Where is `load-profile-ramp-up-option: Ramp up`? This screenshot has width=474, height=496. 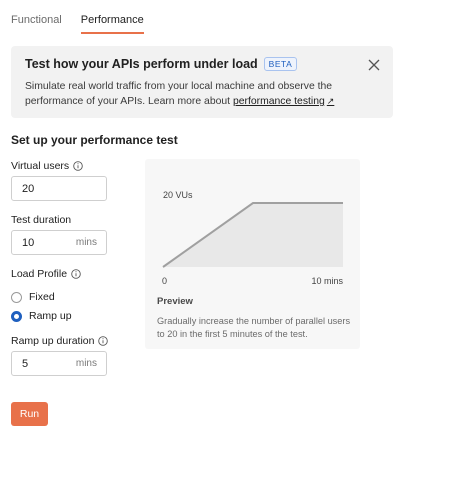
load-profile-ramp-up-option: Ramp up is located at coordinates (41, 316).